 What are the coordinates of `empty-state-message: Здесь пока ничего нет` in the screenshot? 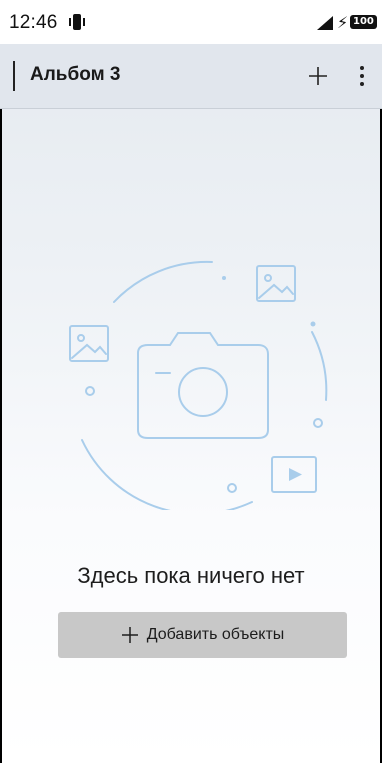 It's located at (191, 575).